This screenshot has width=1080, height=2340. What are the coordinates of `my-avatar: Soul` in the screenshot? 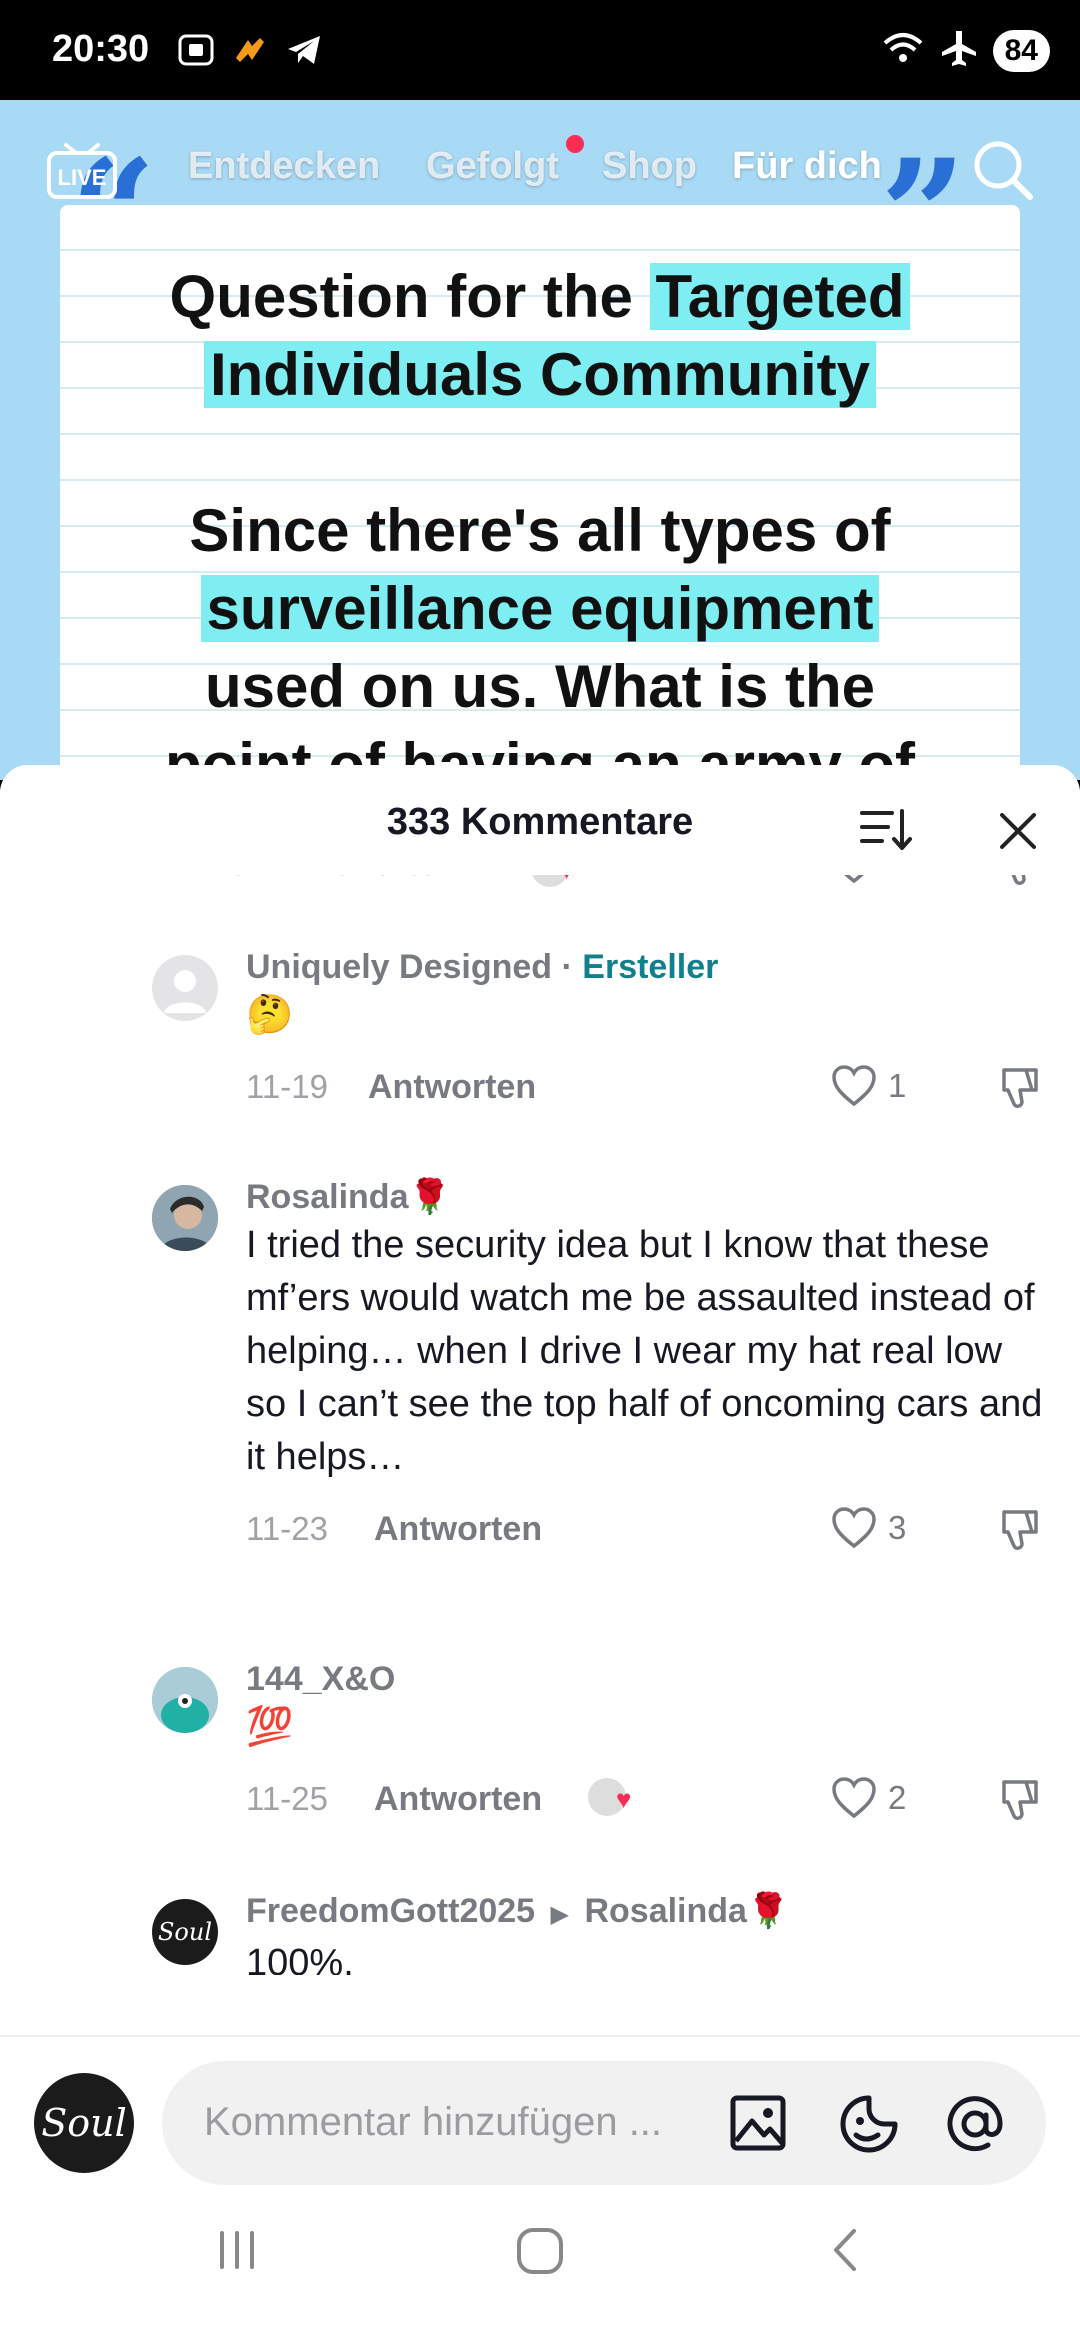 It's located at (84, 2123).